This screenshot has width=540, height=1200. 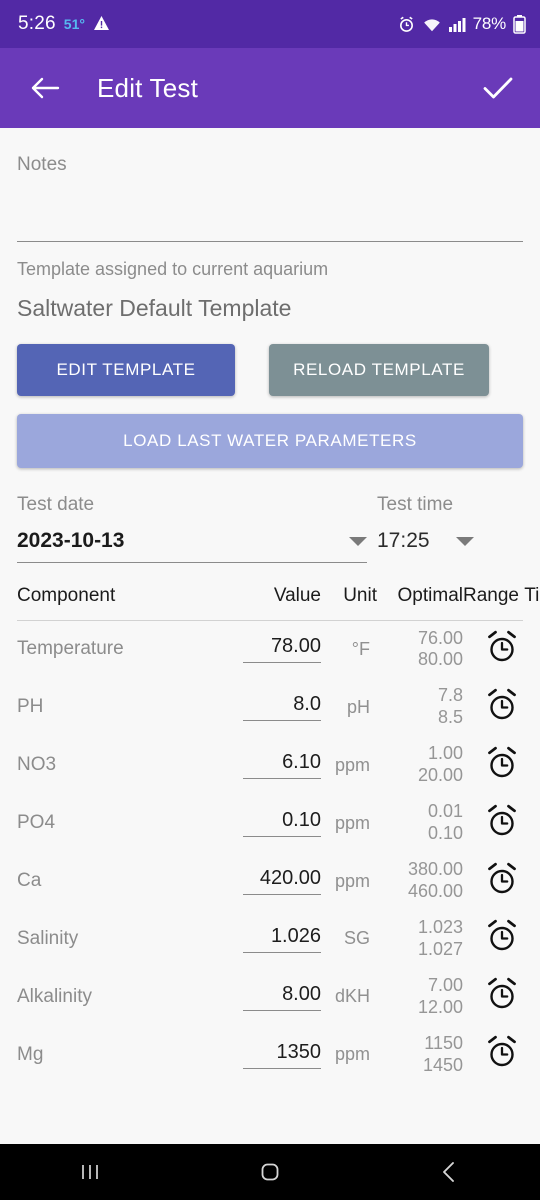 I want to click on edit-template-button: EDIT TEMPLATE, so click(x=126, y=370).